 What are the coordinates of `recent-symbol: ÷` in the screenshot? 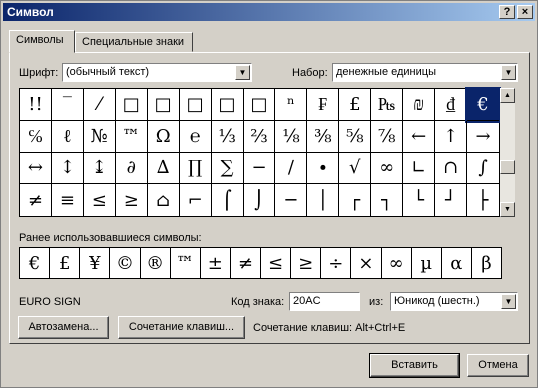 It's located at (336, 263).